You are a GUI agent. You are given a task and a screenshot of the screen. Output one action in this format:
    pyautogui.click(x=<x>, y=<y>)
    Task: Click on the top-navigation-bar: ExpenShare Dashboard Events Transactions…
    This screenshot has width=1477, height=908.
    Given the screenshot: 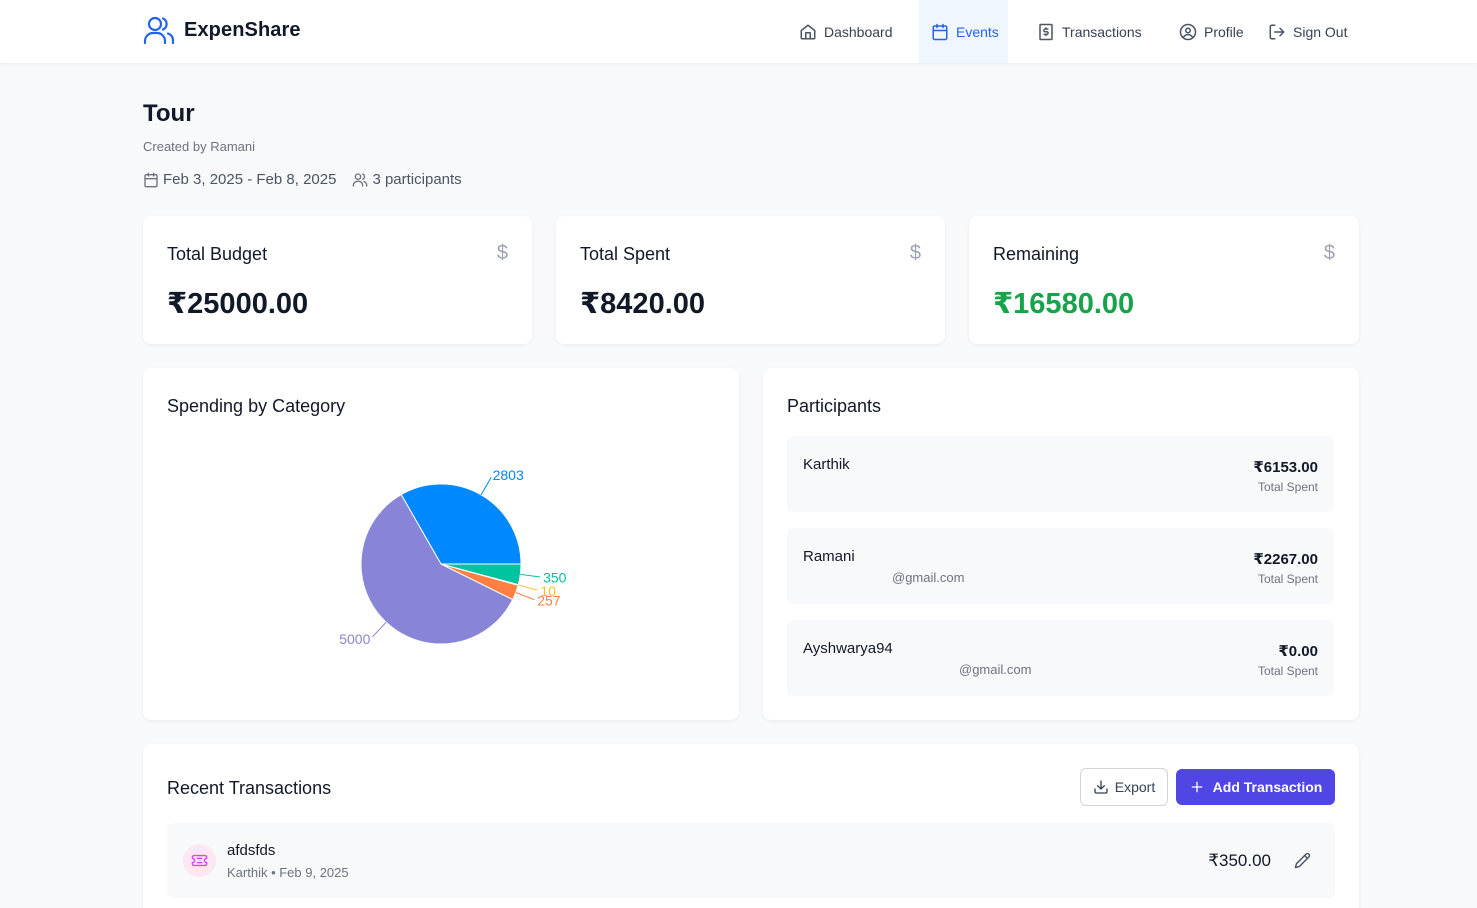 What is the action you would take?
    pyautogui.click(x=738, y=31)
    